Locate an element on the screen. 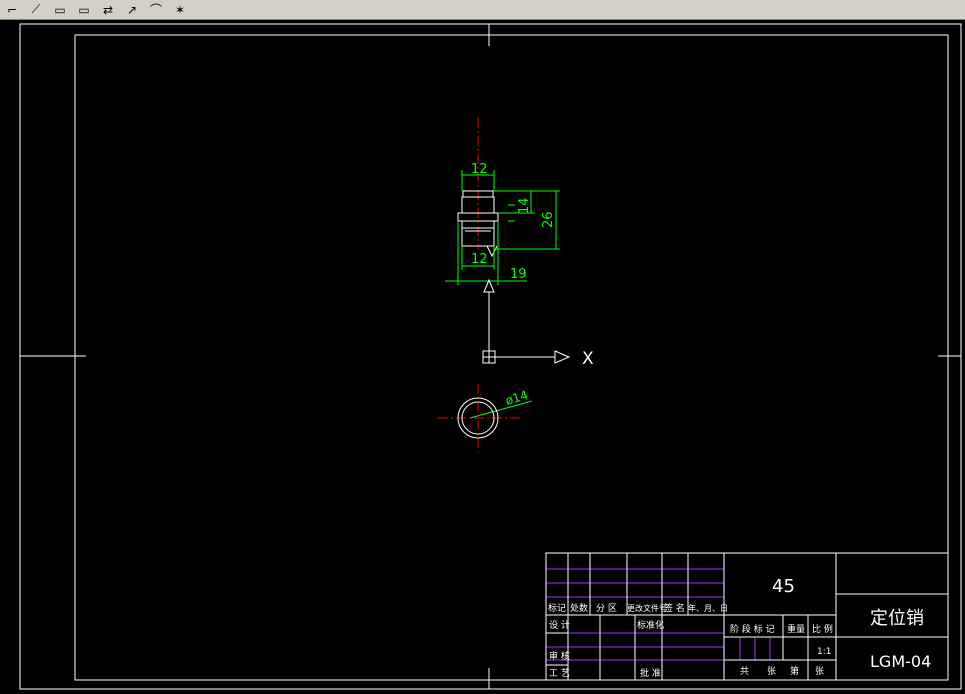 The height and width of the screenshot is (694, 965). dim-text-height-small: 14 is located at coordinates (524, 205).